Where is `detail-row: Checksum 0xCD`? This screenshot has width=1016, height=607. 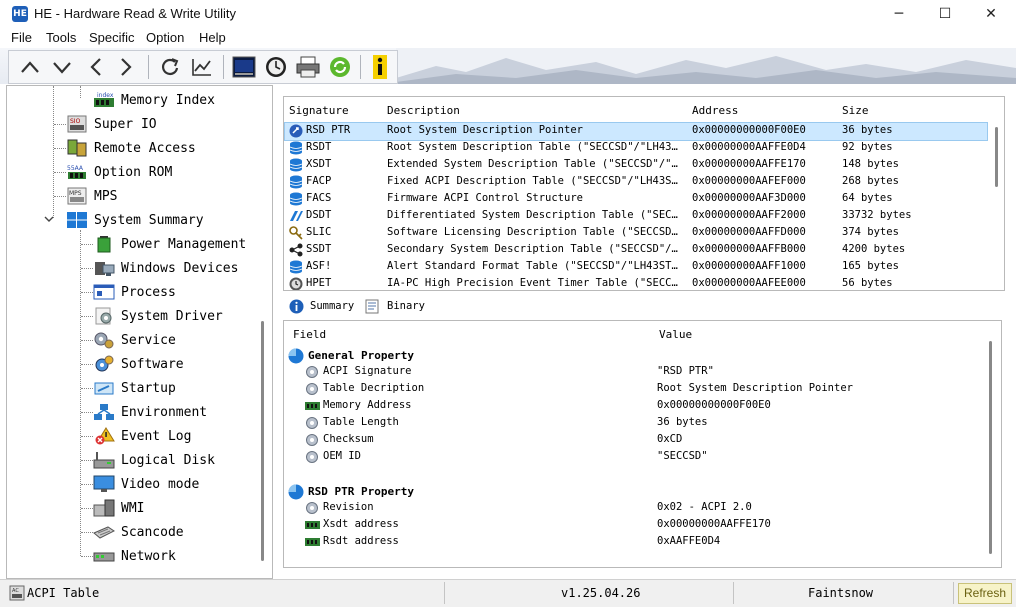
detail-row: Checksum 0xCD is located at coordinates (634, 440).